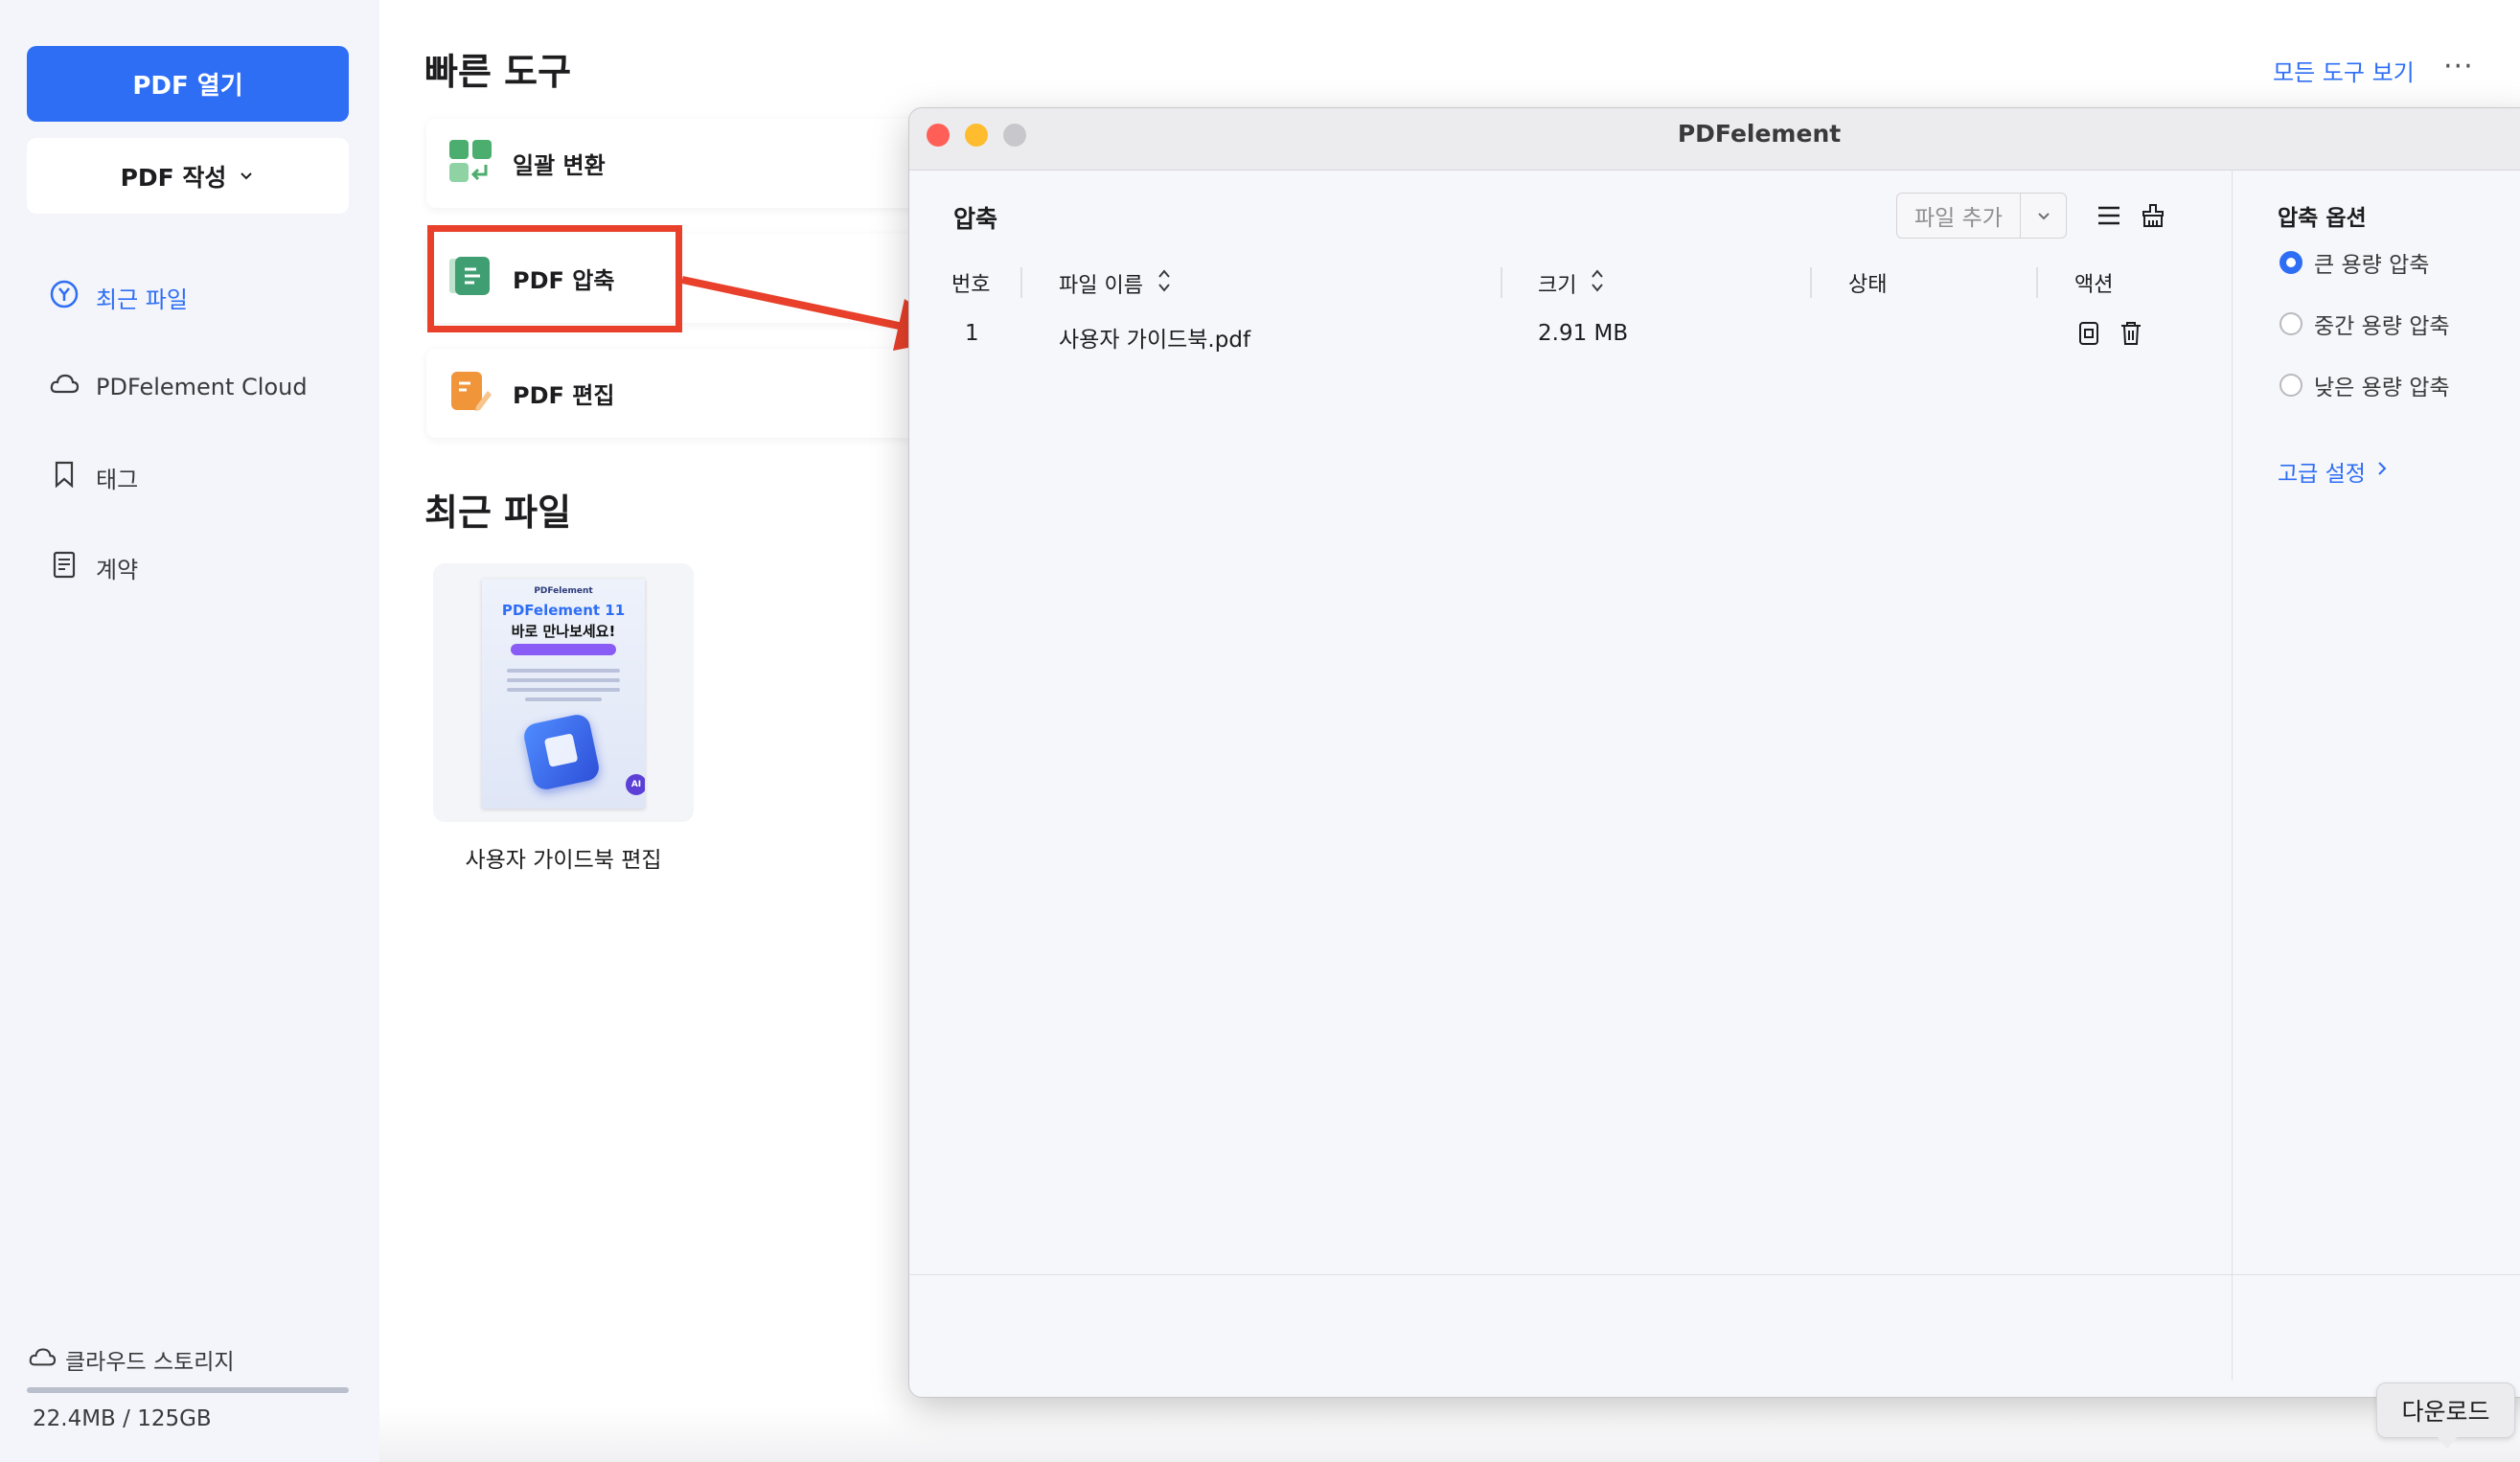 The height and width of the screenshot is (1462, 2520). Describe the element at coordinates (2094, 285) in the screenshot. I see `column-header-action: 액션` at that location.